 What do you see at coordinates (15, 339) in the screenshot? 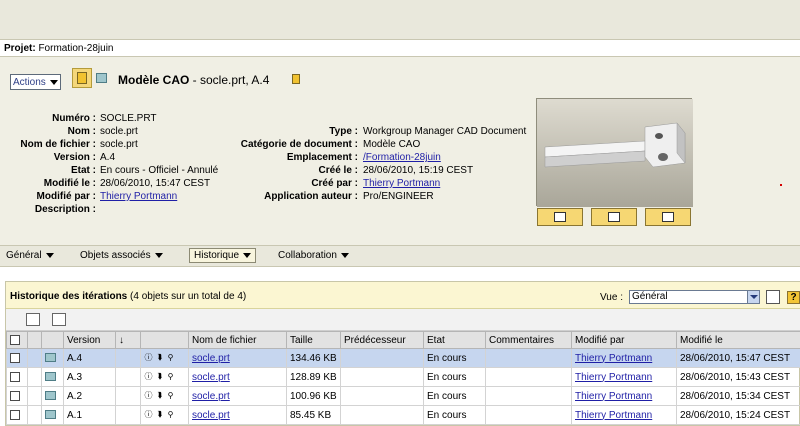
I see `select-all-checkbox` at bounding box center [15, 339].